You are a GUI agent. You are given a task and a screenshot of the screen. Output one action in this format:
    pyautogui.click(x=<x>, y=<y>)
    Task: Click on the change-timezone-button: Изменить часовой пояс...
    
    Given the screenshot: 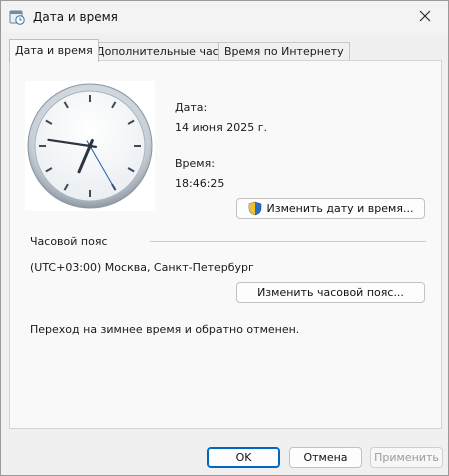 What is the action you would take?
    pyautogui.click(x=330, y=292)
    